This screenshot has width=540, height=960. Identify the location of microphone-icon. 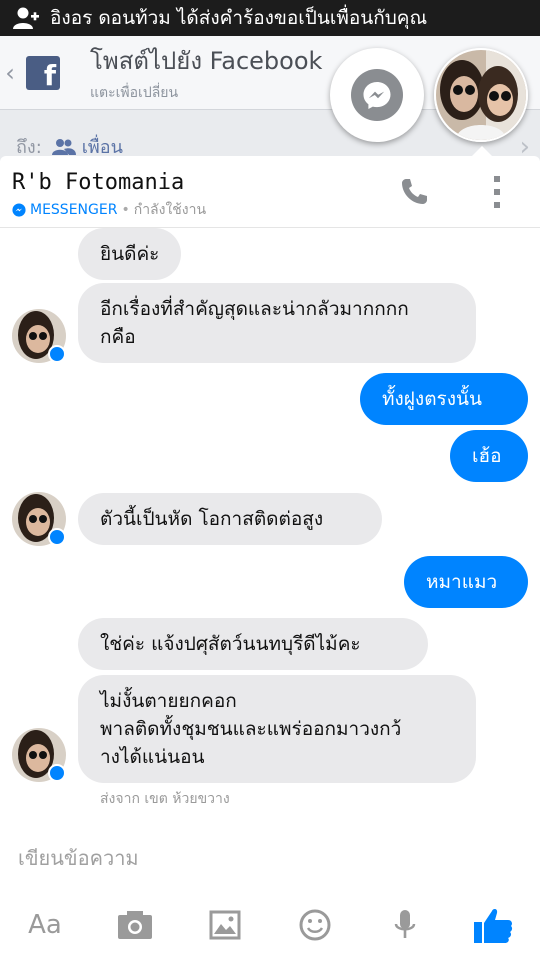
(405, 924).